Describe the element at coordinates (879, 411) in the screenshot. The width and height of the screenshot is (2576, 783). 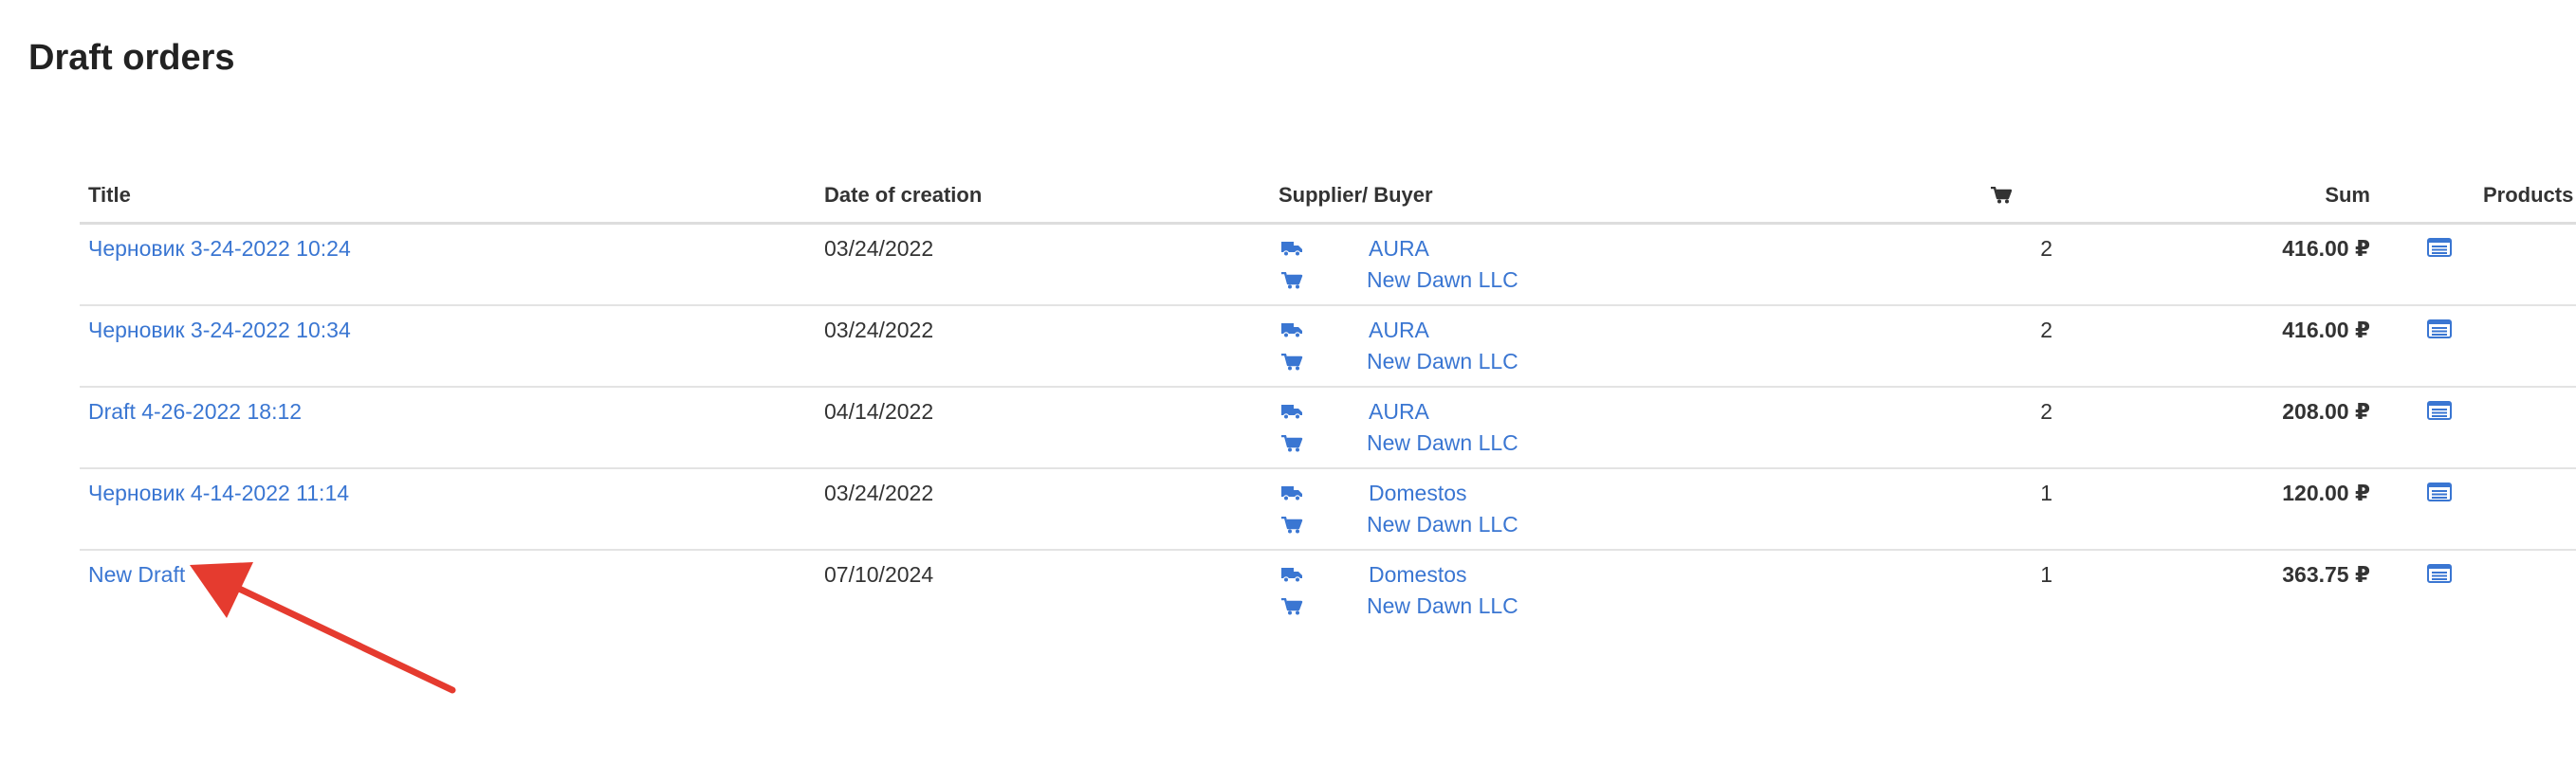
I see `creation-date: 04/14/2022` at that location.